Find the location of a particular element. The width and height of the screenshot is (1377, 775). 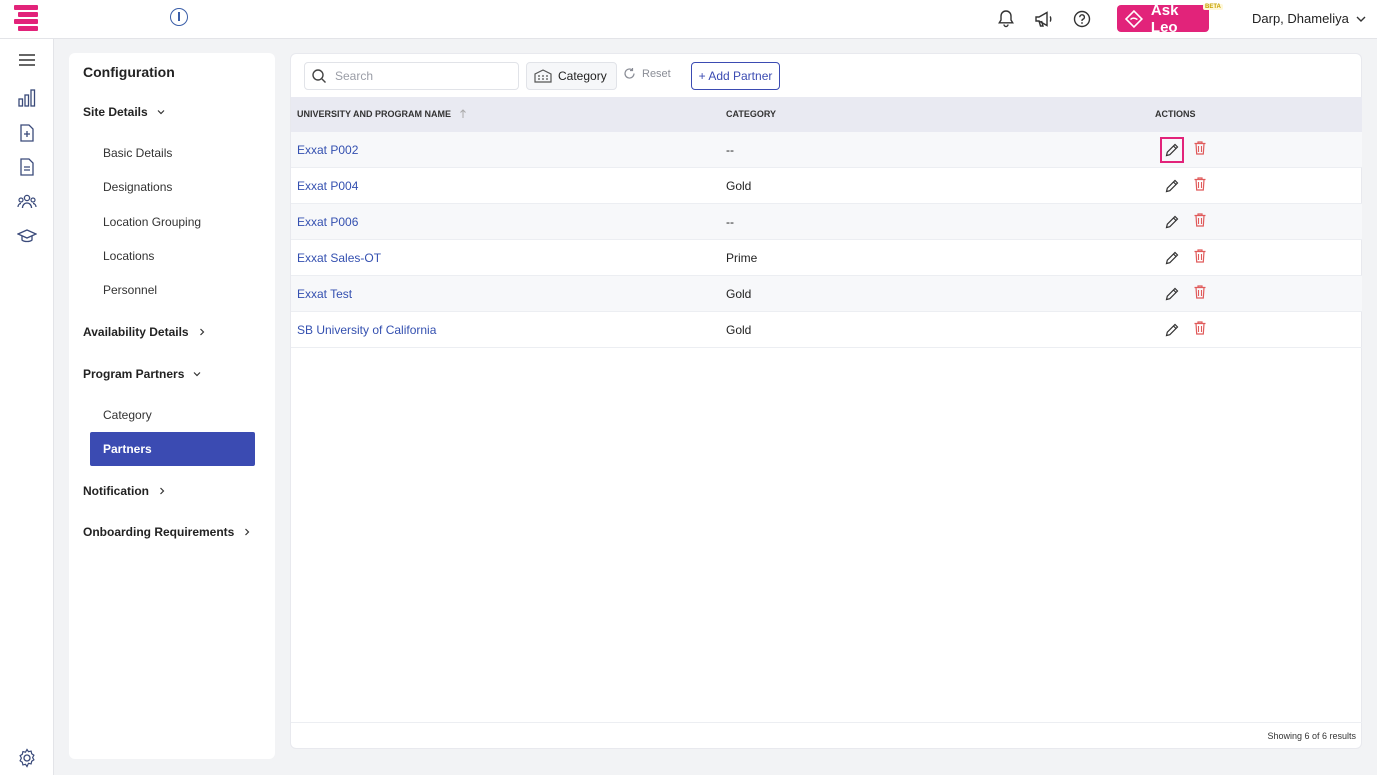

column-header-label: ACTIONS is located at coordinates (1175, 114).